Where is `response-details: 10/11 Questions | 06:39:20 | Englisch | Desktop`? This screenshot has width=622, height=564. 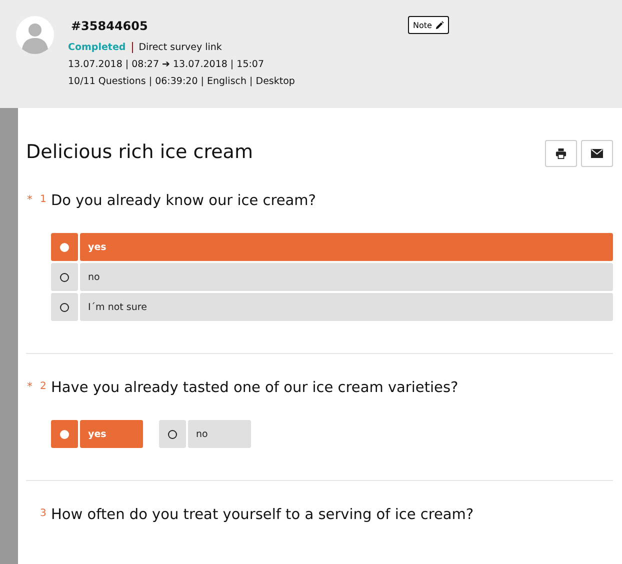 response-details: 10/11 Questions | 06:39:20 | Englisch | Desktop is located at coordinates (182, 82).